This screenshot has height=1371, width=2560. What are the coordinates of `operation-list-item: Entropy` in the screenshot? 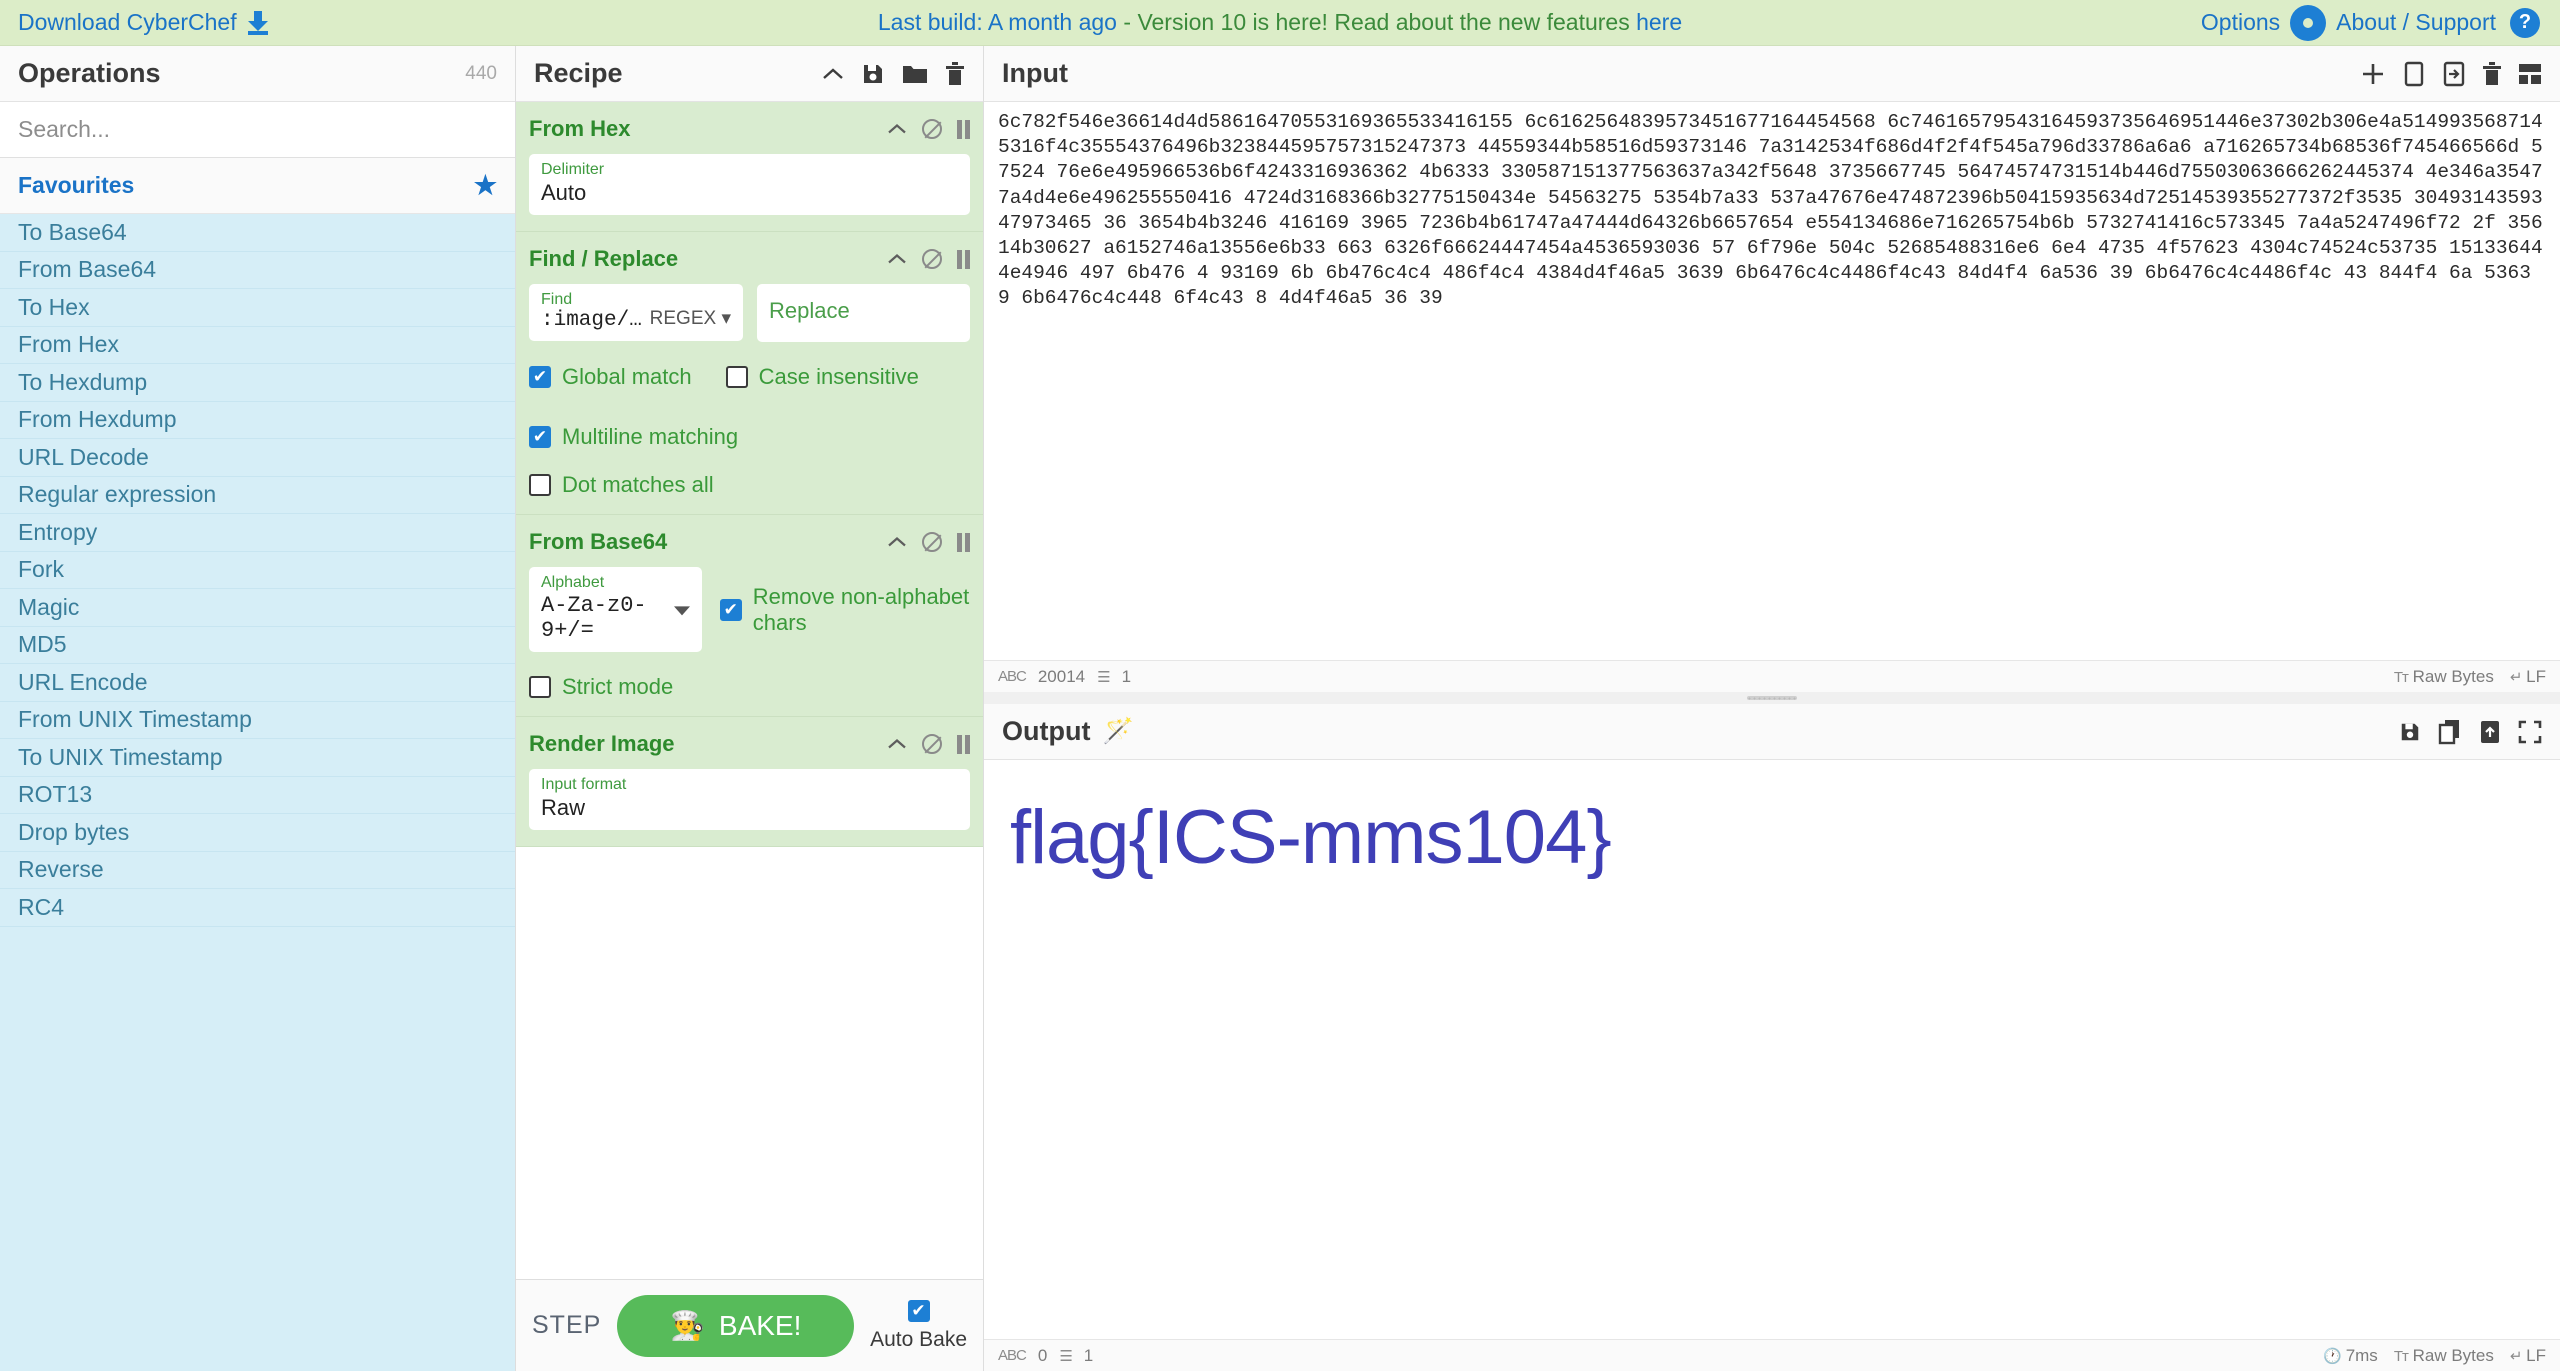 It's located at (257, 533).